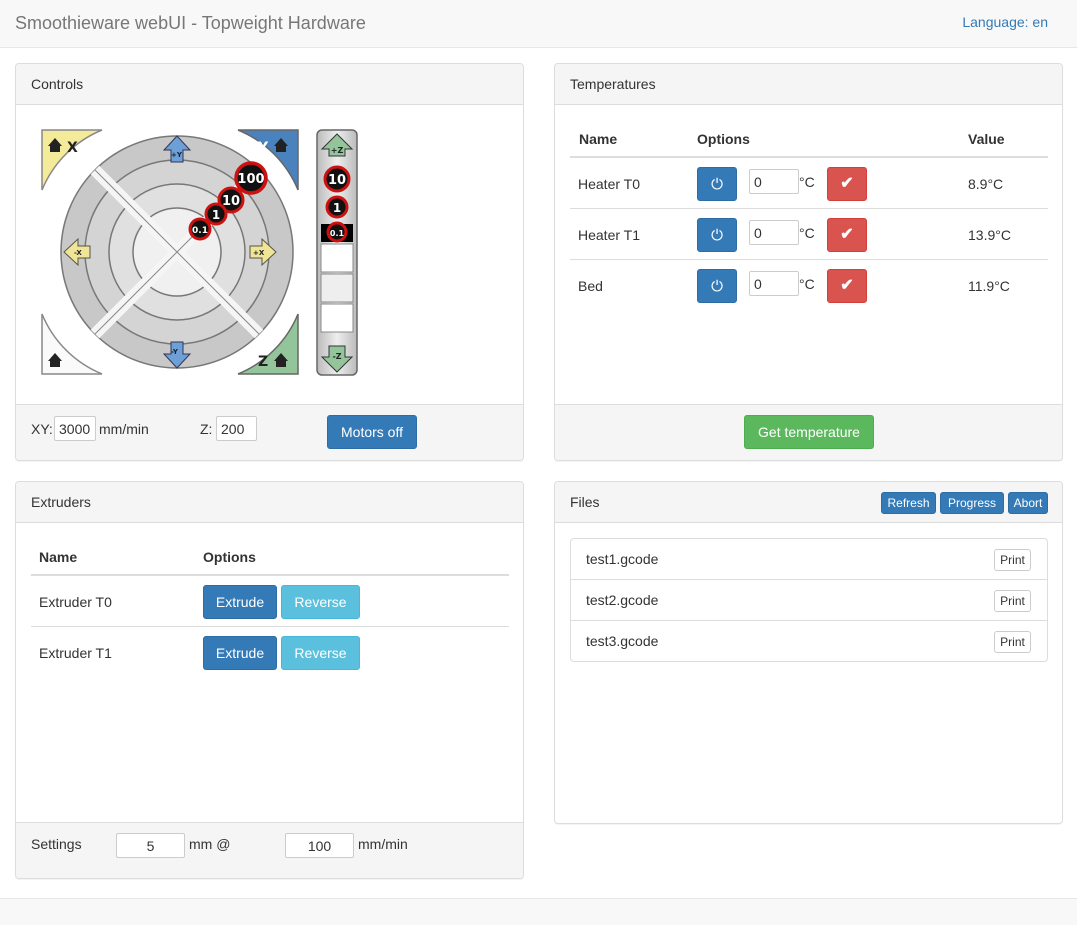  I want to click on file-list-item: test3.gcode Print, so click(809, 641).